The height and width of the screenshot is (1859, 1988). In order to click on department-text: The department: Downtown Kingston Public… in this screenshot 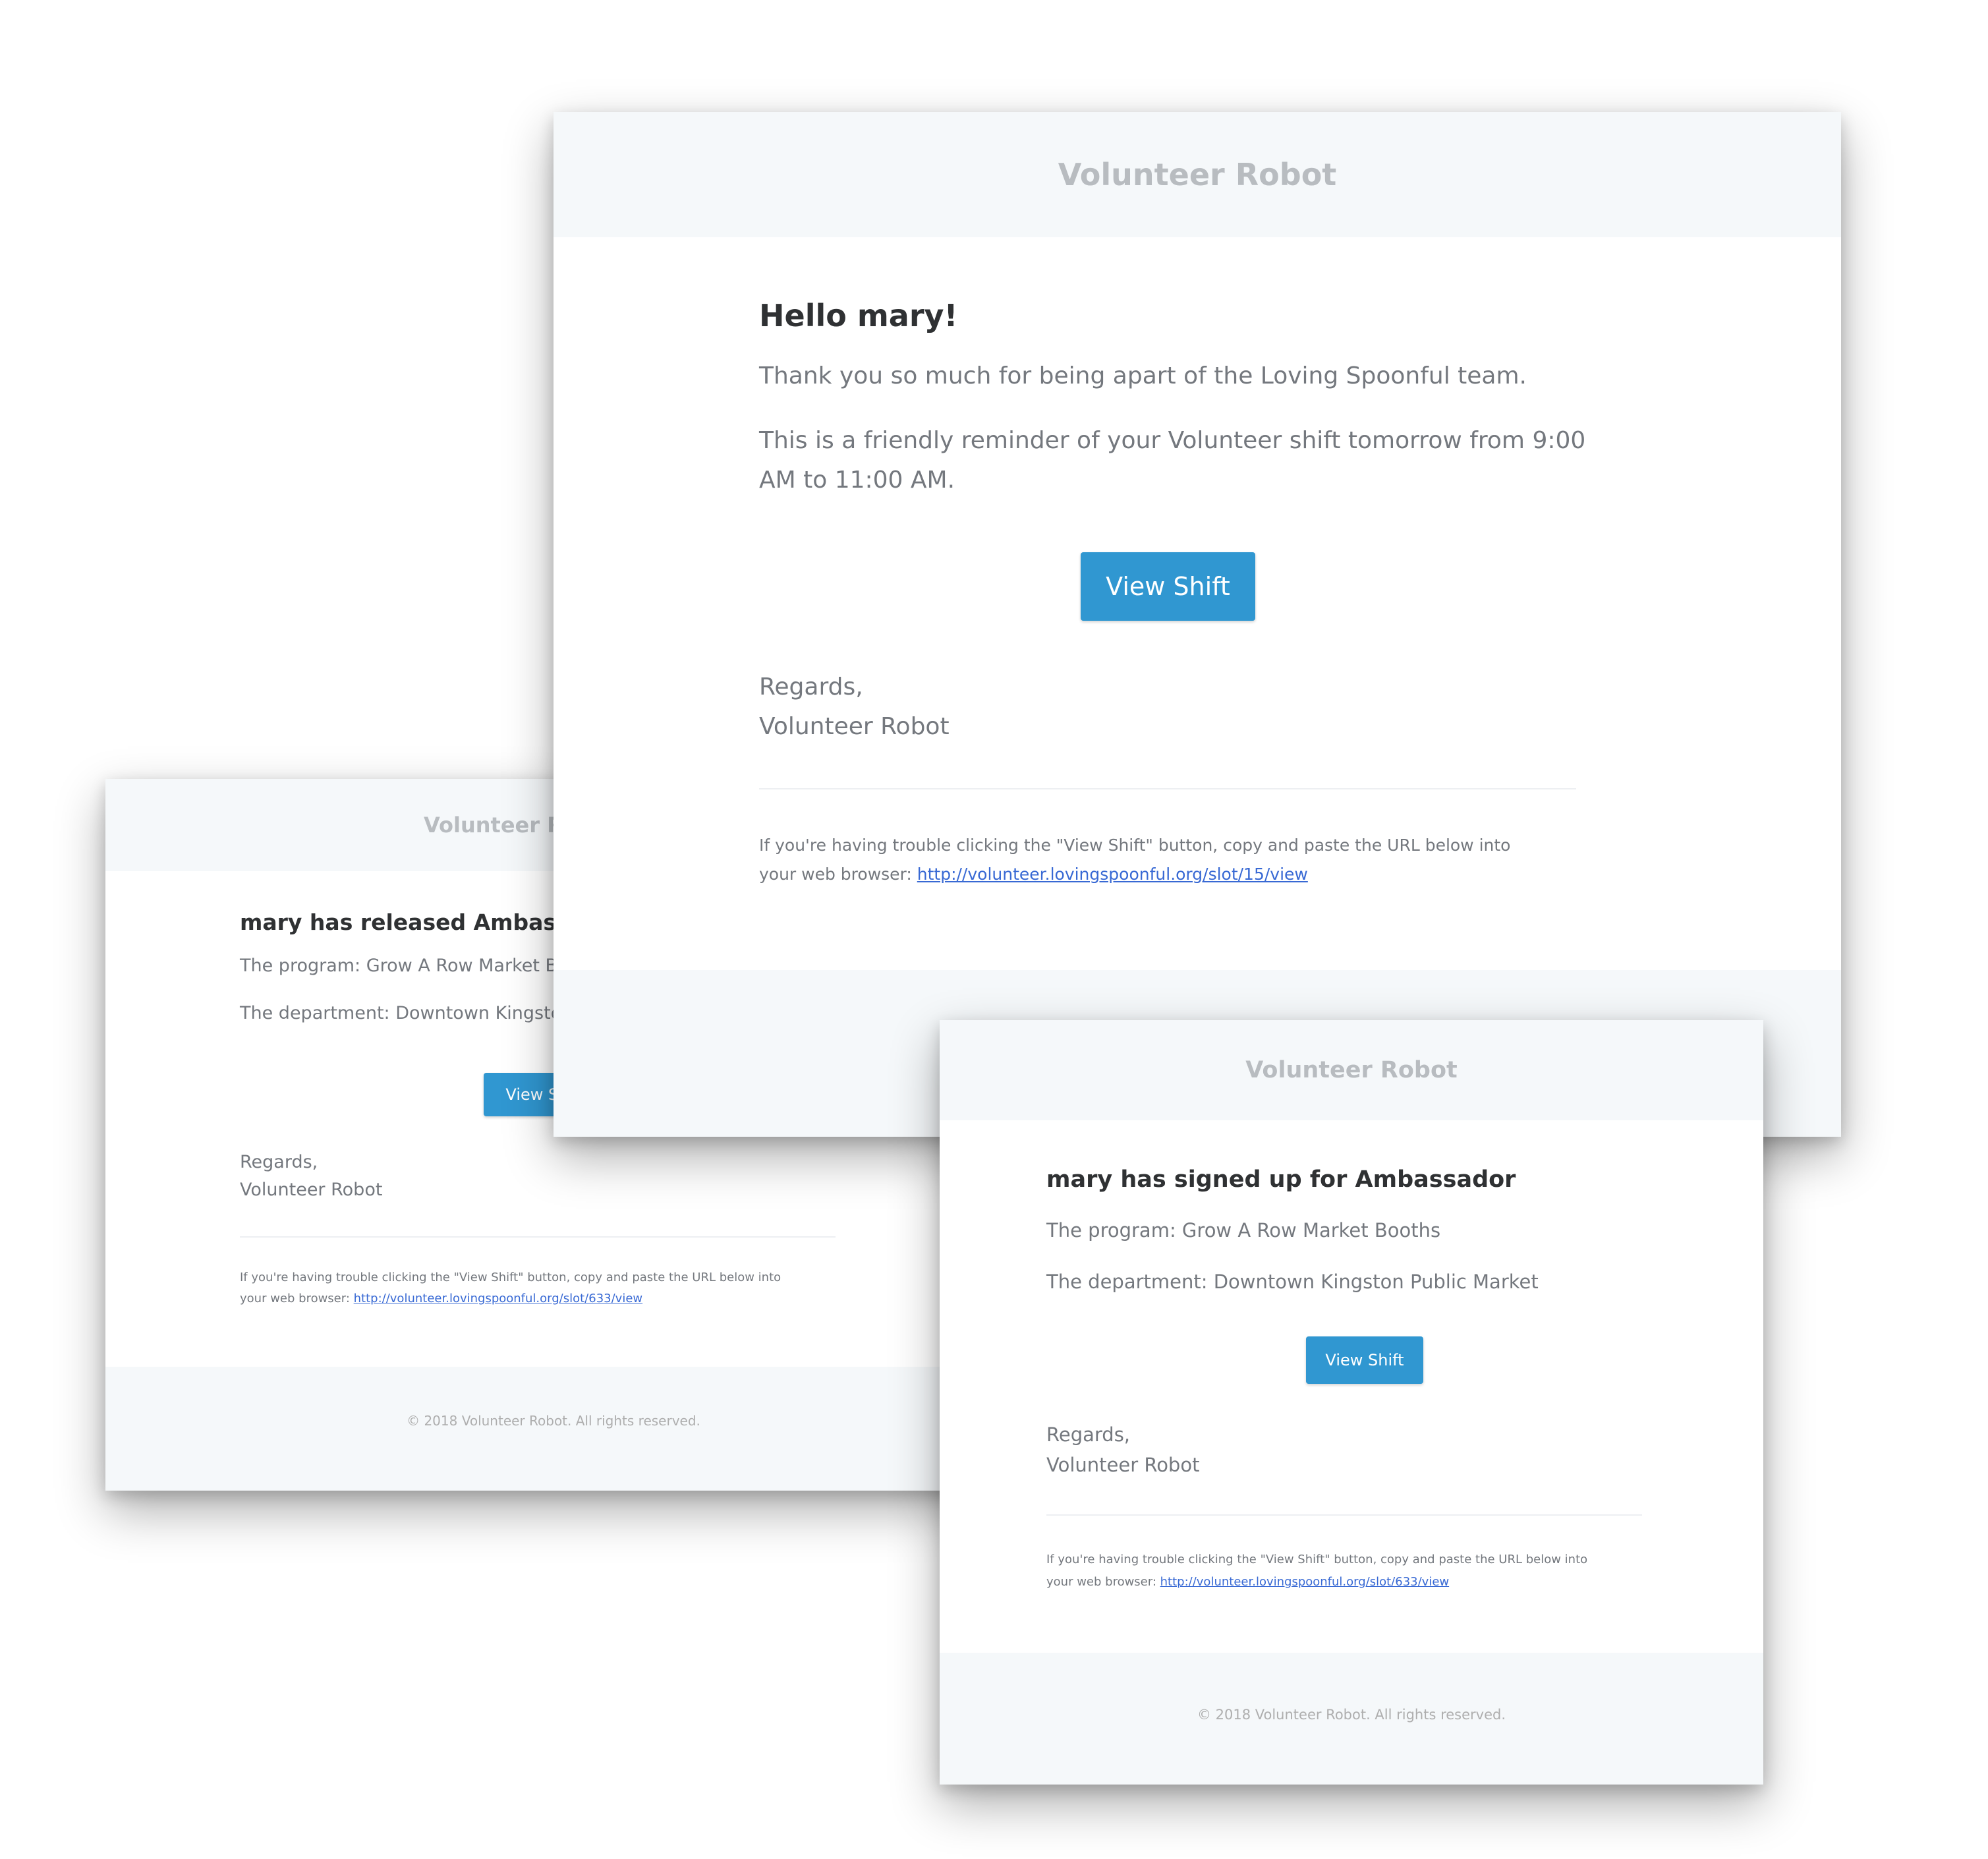, I will do `click(1292, 1282)`.